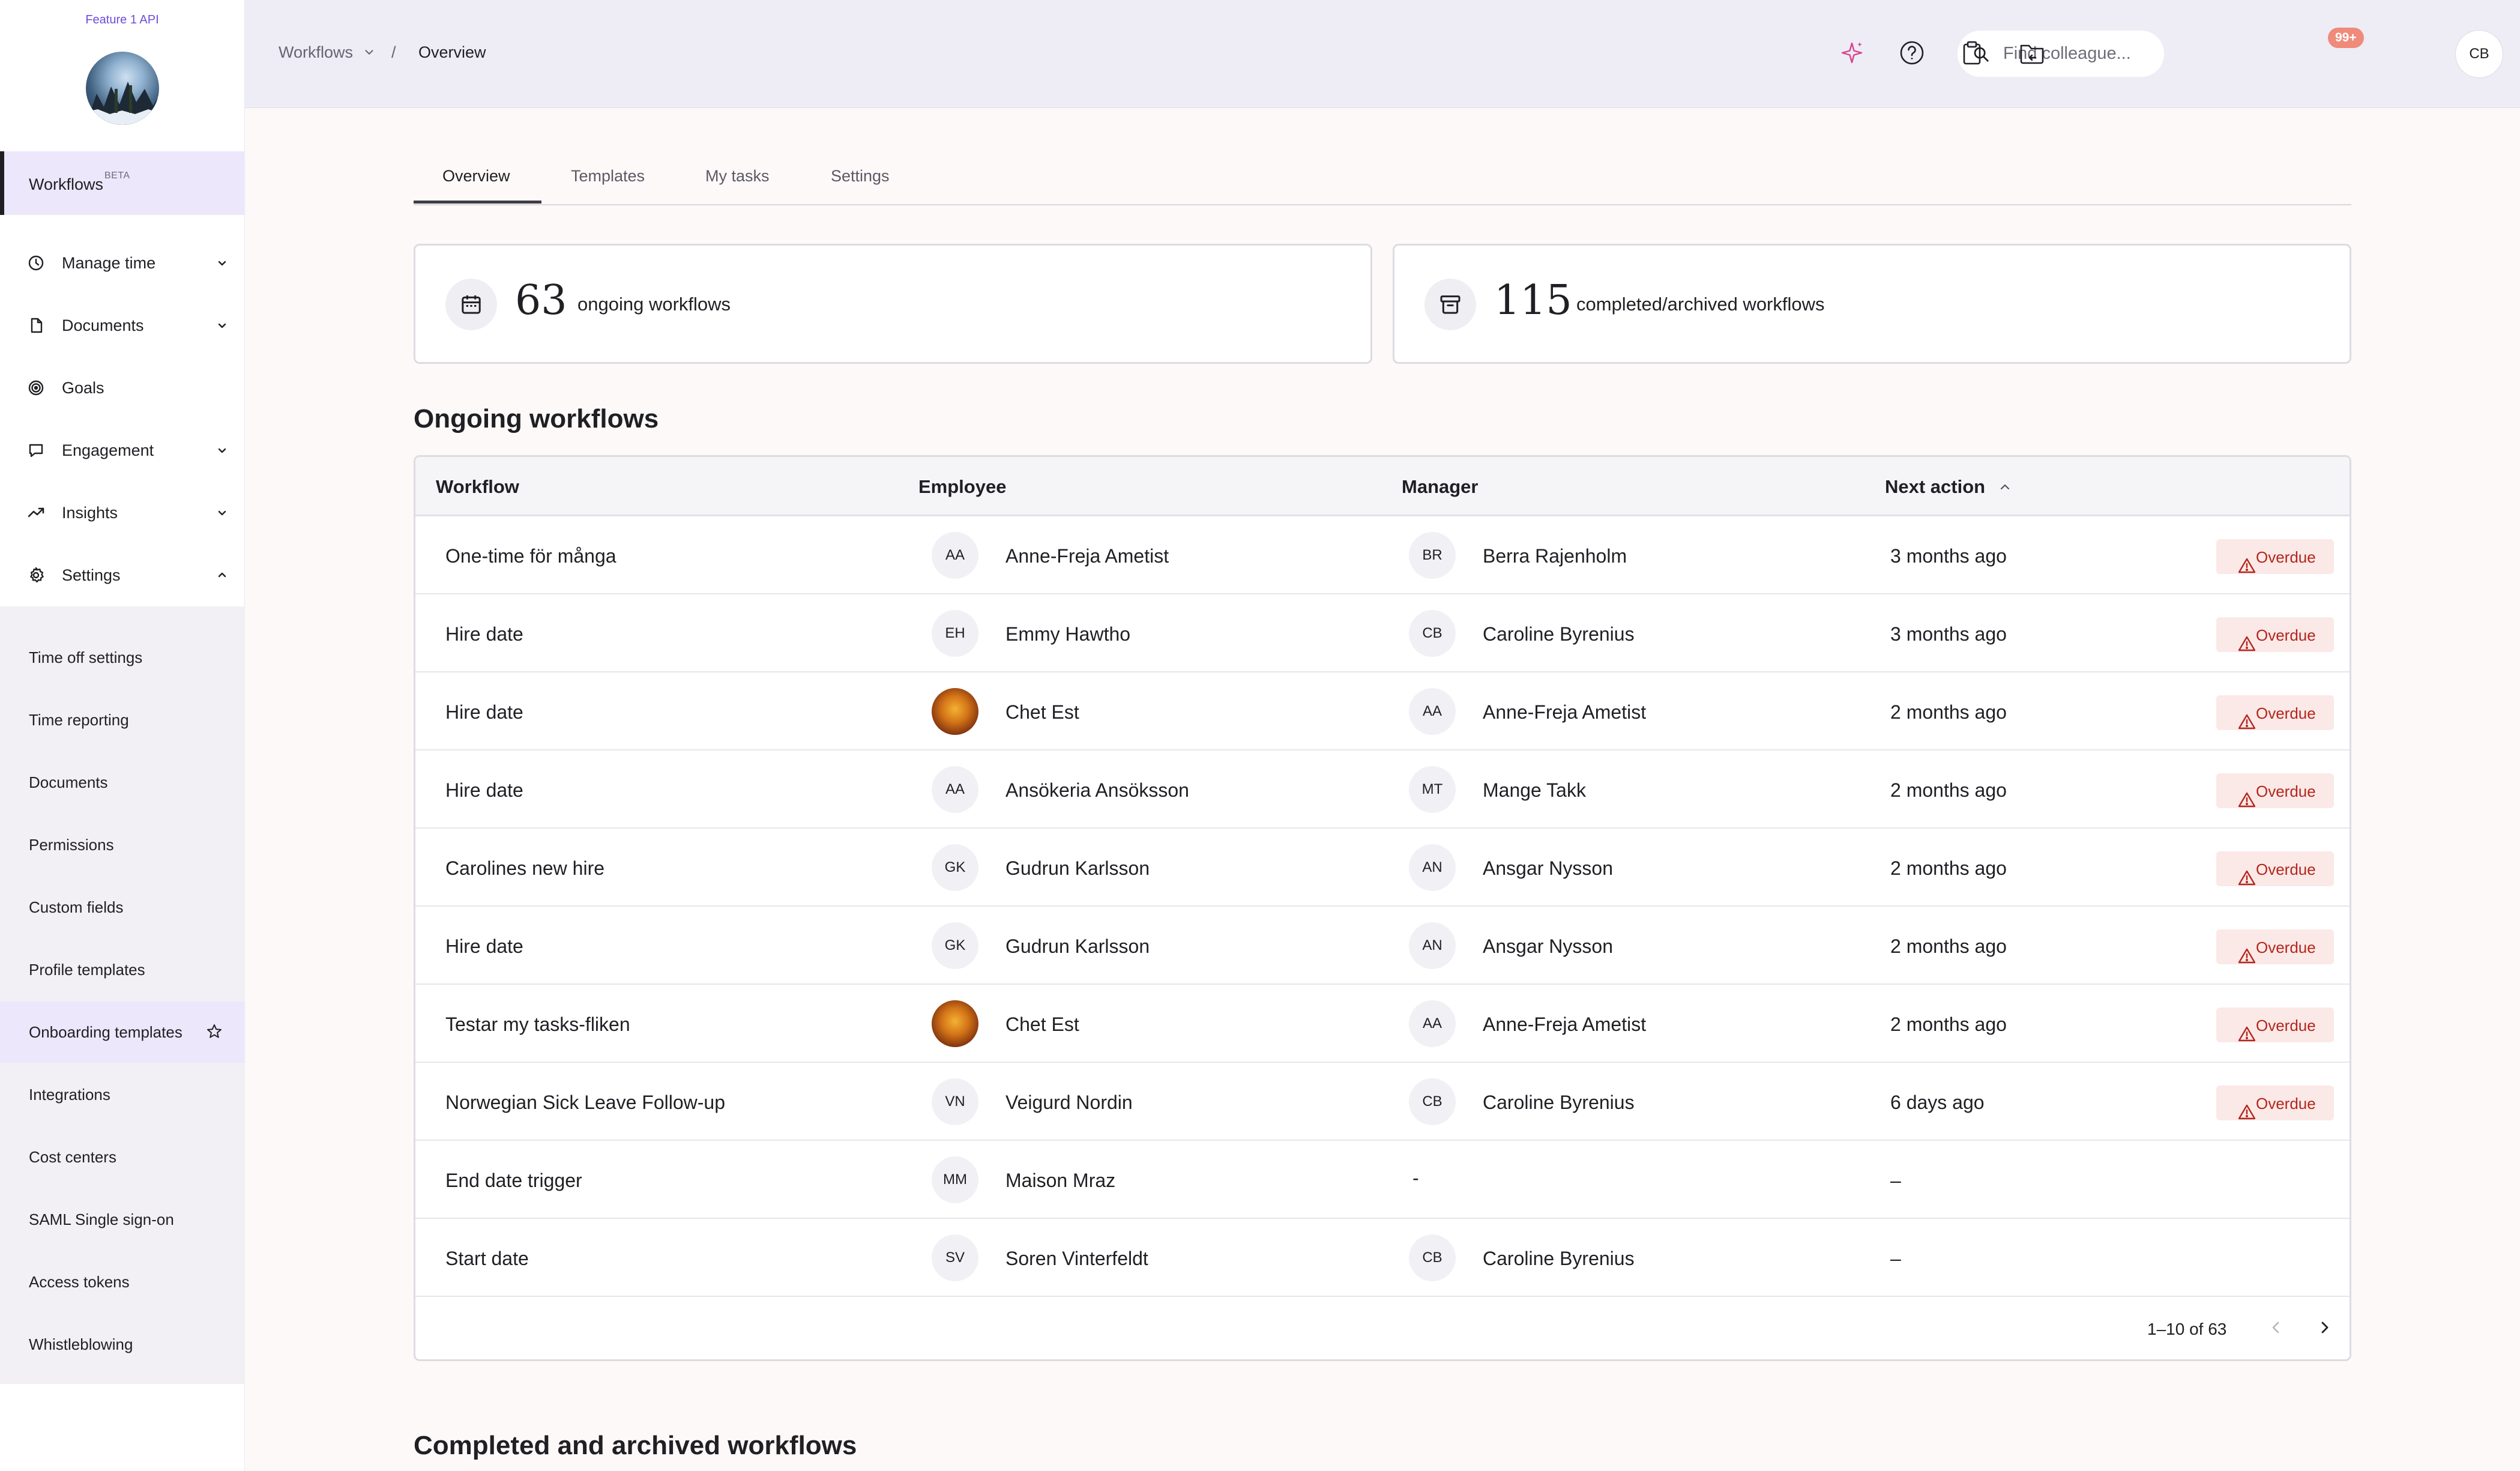 This screenshot has height=1471, width=2520. Describe the element at coordinates (487, 1259) in the screenshot. I see `workflow-name: Start date` at that location.